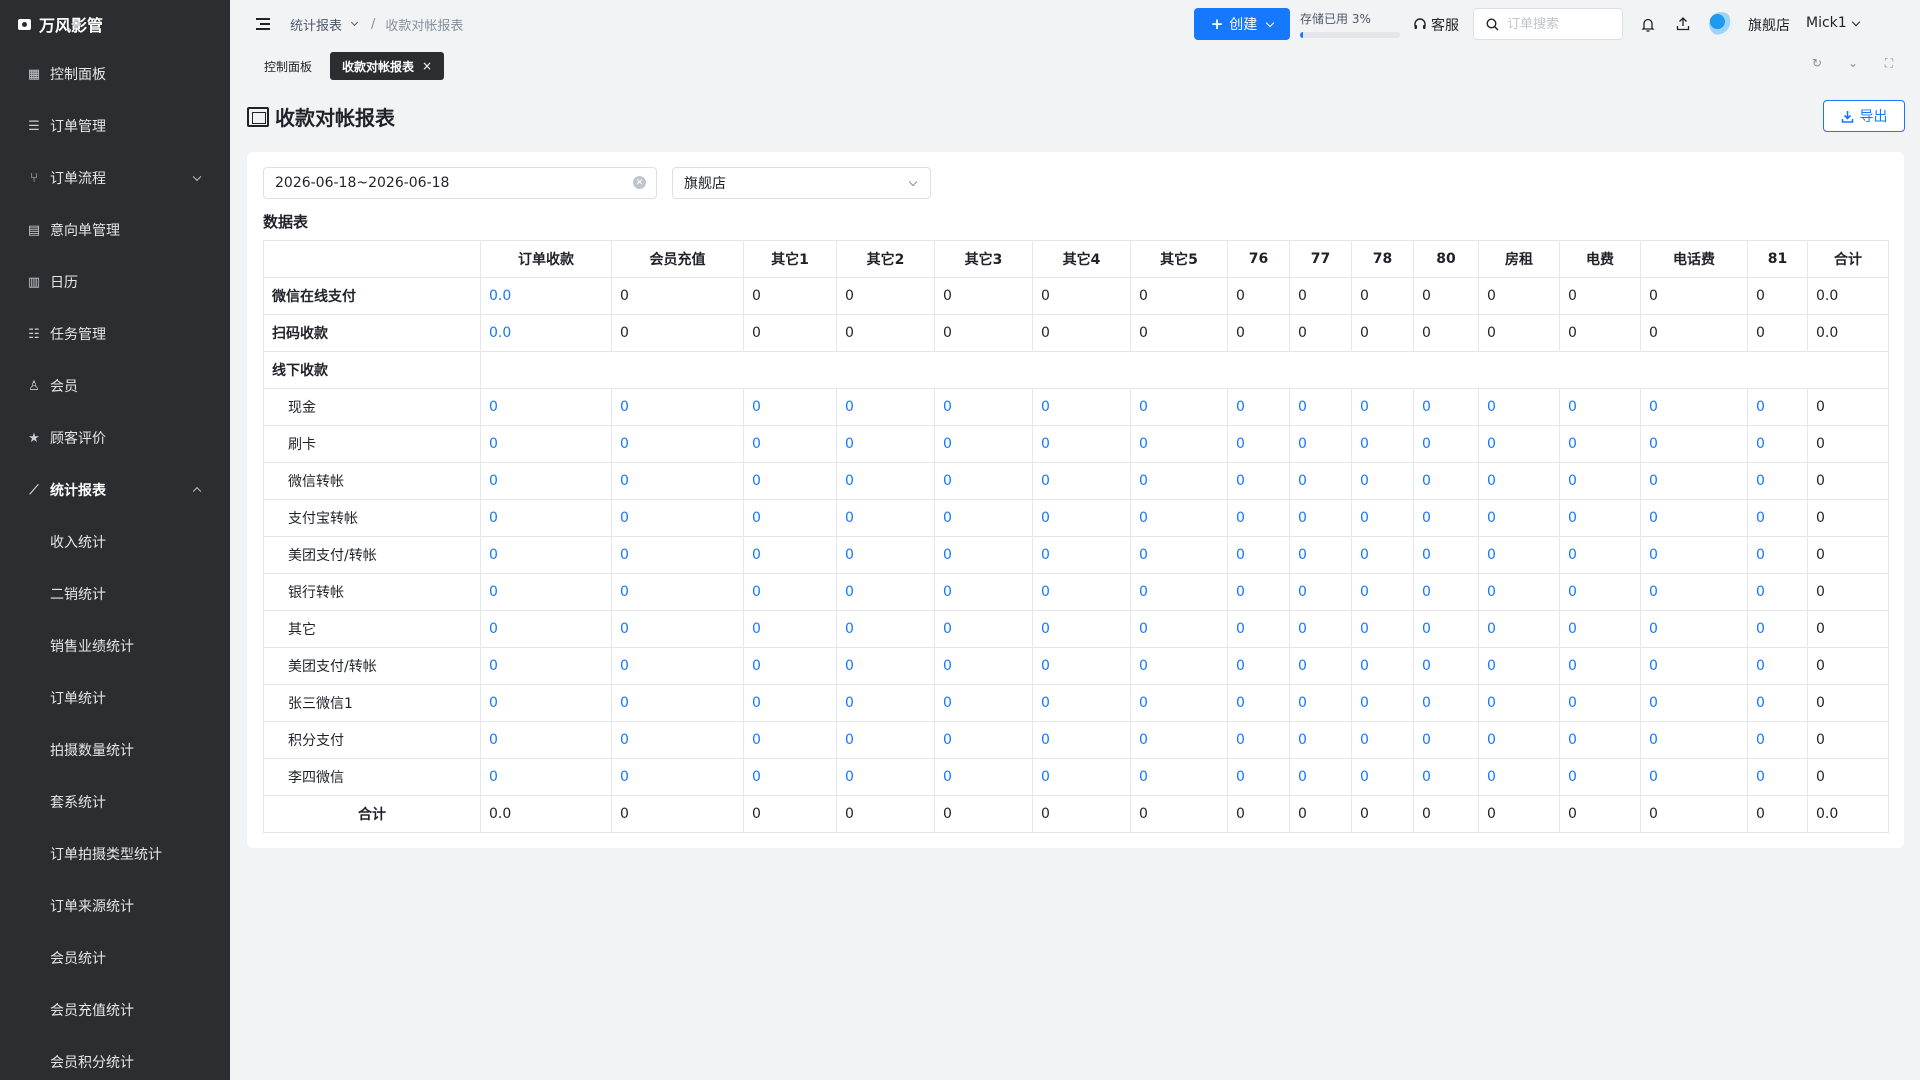 This screenshot has width=1920, height=1080. I want to click on sidebar-item: ♙ 会员, so click(115, 386).